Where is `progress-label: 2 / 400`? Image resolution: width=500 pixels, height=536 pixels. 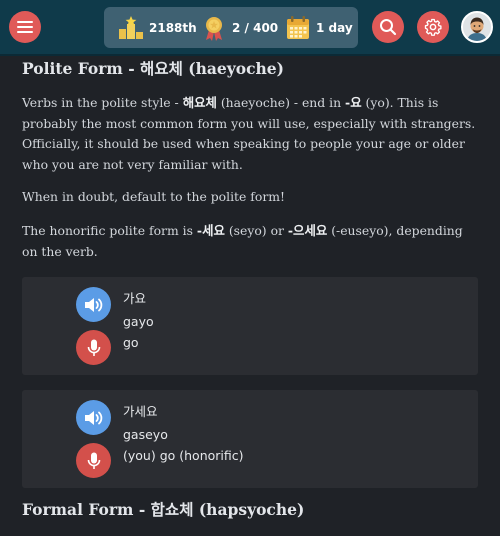
progress-label: 2 / 400 is located at coordinates (255, 27).